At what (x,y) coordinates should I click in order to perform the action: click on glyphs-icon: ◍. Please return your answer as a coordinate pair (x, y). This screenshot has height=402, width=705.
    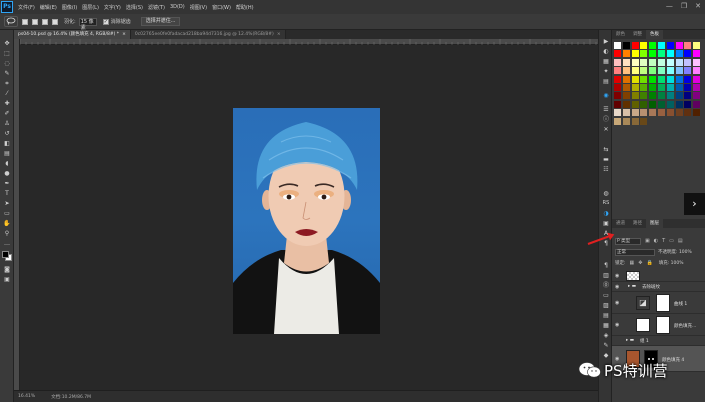
    Looking at the image, I should click on (606, 193).